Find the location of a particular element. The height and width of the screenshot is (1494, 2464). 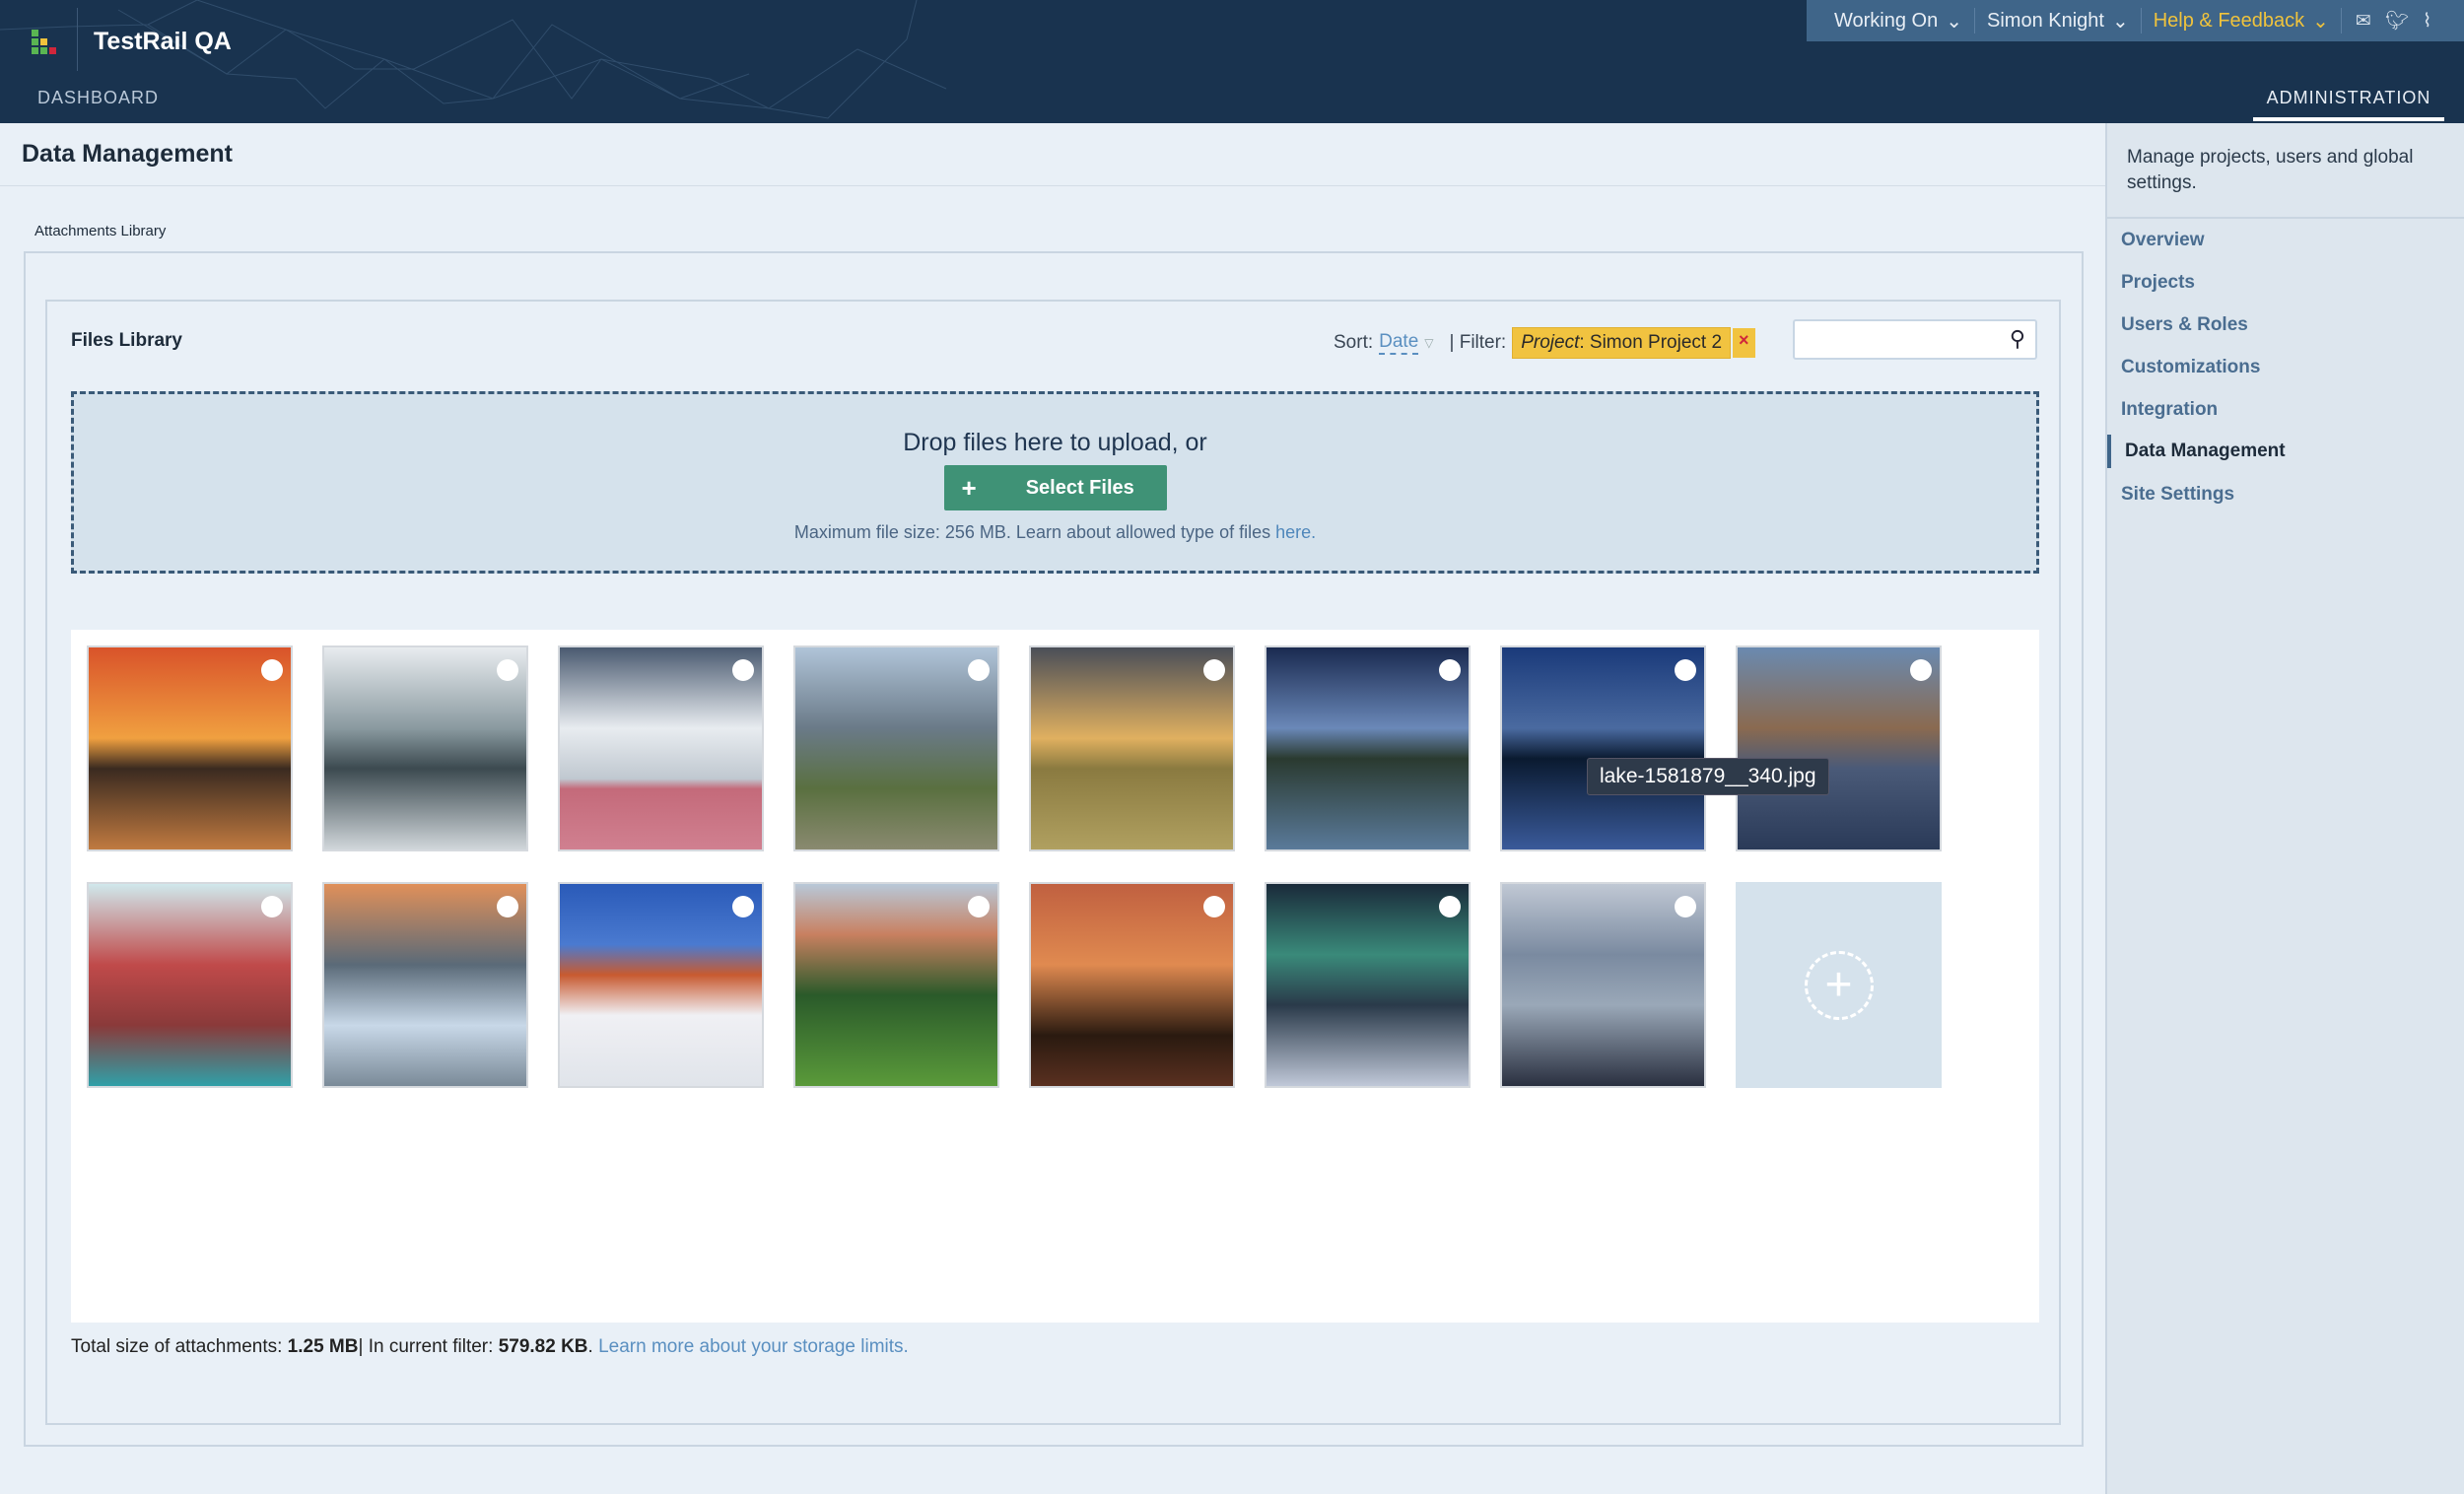

filter-size-label: | In current filter: is located at coordinates (428, 1346).